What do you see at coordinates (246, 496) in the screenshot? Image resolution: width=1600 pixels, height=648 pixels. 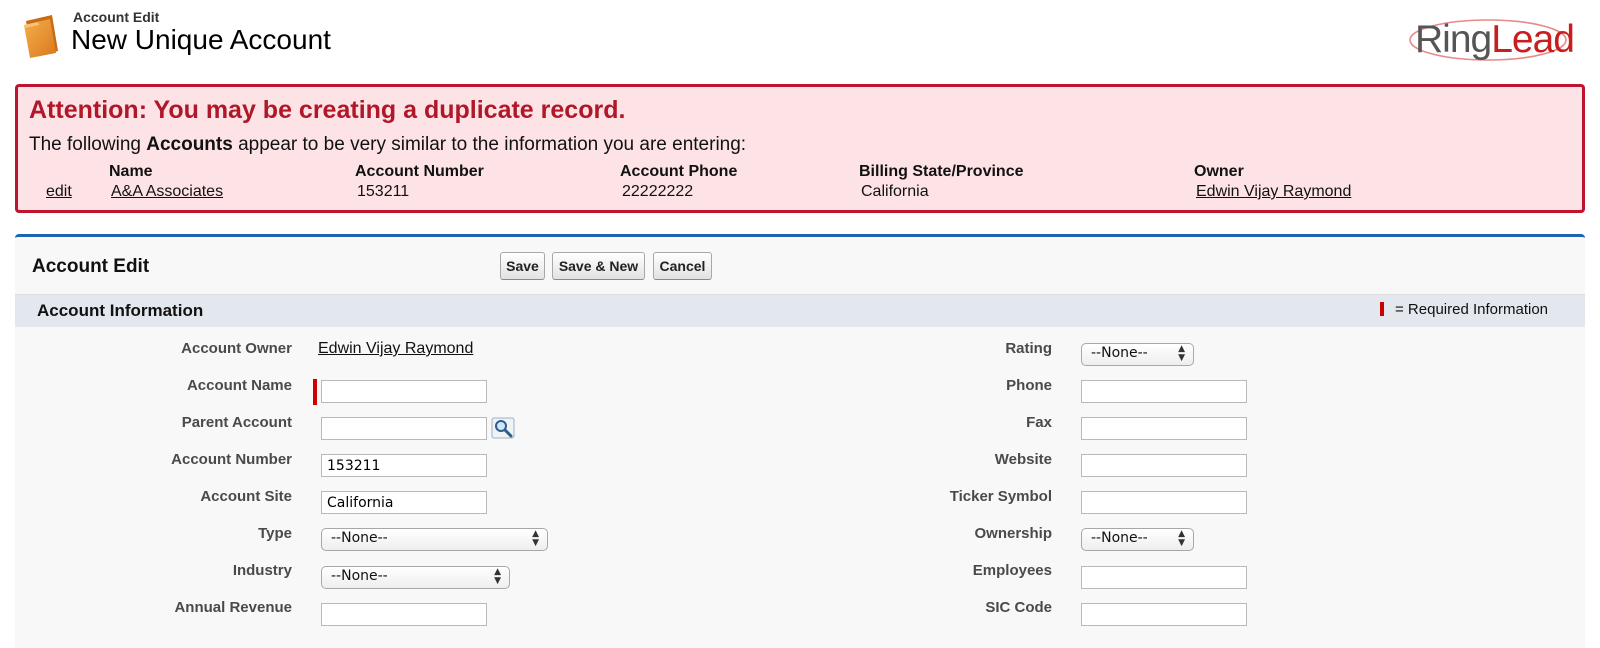 I see `account-site-label: Account Site` at bounding box center [246, 496].